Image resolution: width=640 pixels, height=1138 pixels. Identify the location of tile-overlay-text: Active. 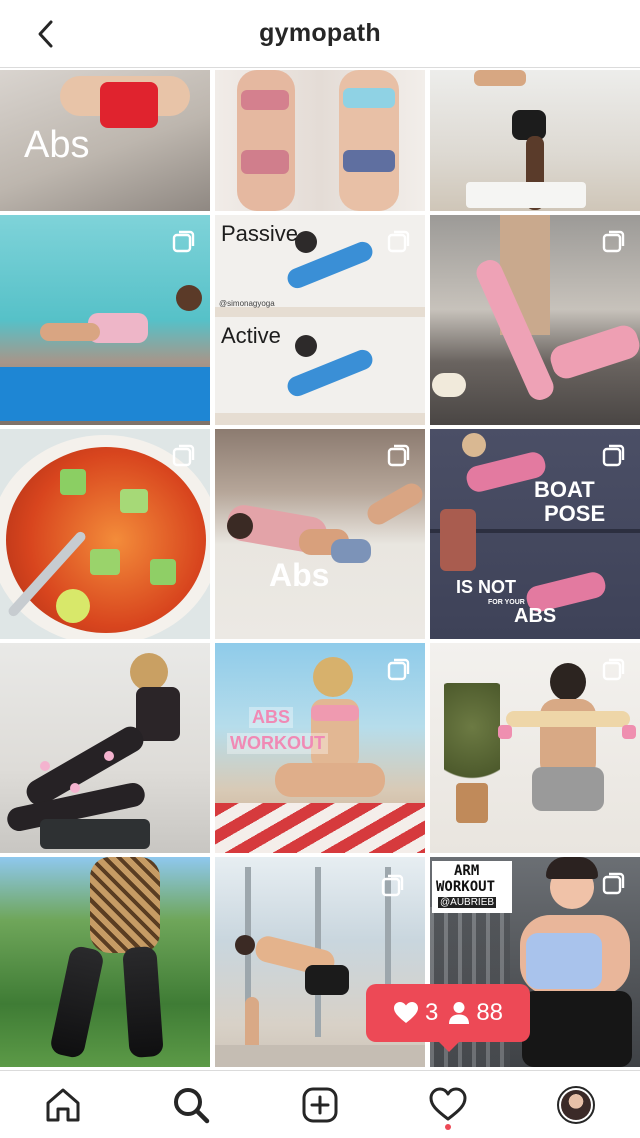
(251, 335).